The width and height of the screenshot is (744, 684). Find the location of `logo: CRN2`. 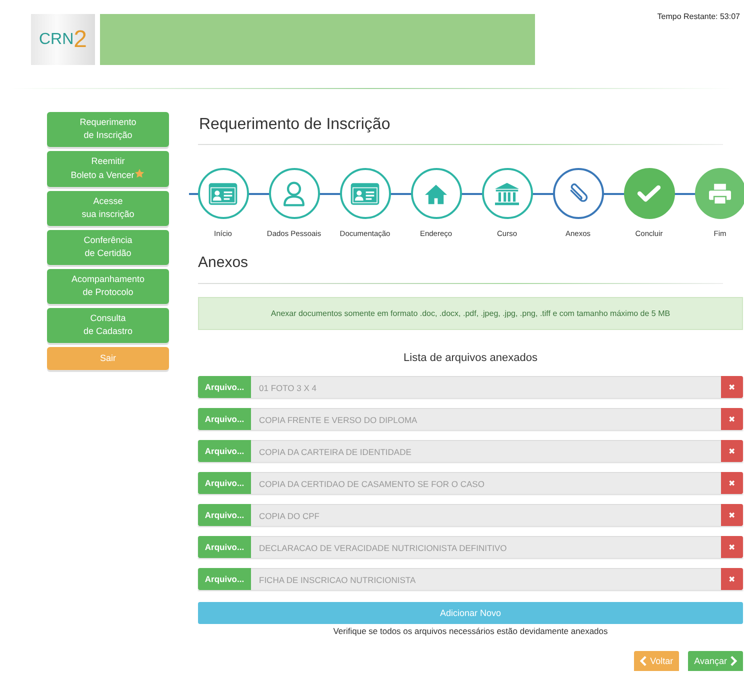

logo: CRN2 is located at coordinates (63, 39).